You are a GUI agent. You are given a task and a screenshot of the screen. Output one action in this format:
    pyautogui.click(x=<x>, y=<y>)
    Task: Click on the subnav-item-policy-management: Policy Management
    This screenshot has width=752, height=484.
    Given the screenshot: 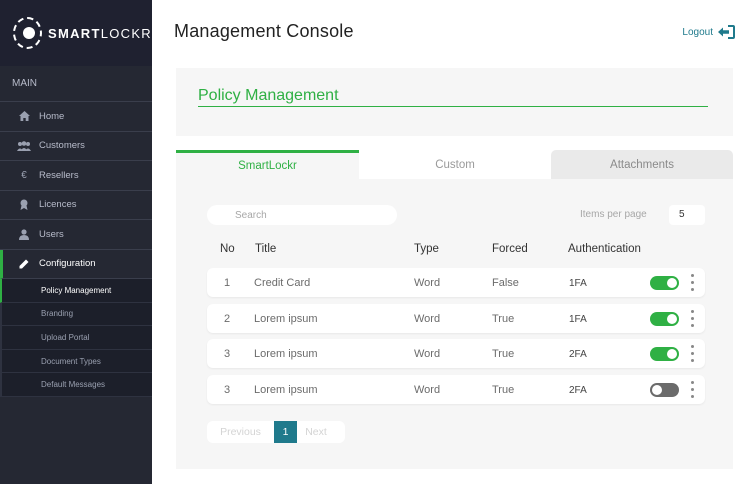 What is the action you would take?
    pyautogui.click(x=76, y=291)
    